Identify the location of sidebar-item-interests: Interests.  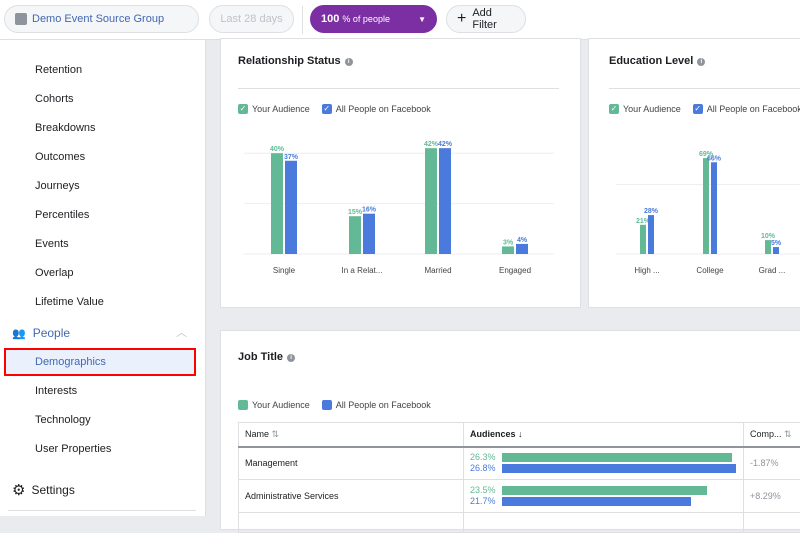
(56, 391).